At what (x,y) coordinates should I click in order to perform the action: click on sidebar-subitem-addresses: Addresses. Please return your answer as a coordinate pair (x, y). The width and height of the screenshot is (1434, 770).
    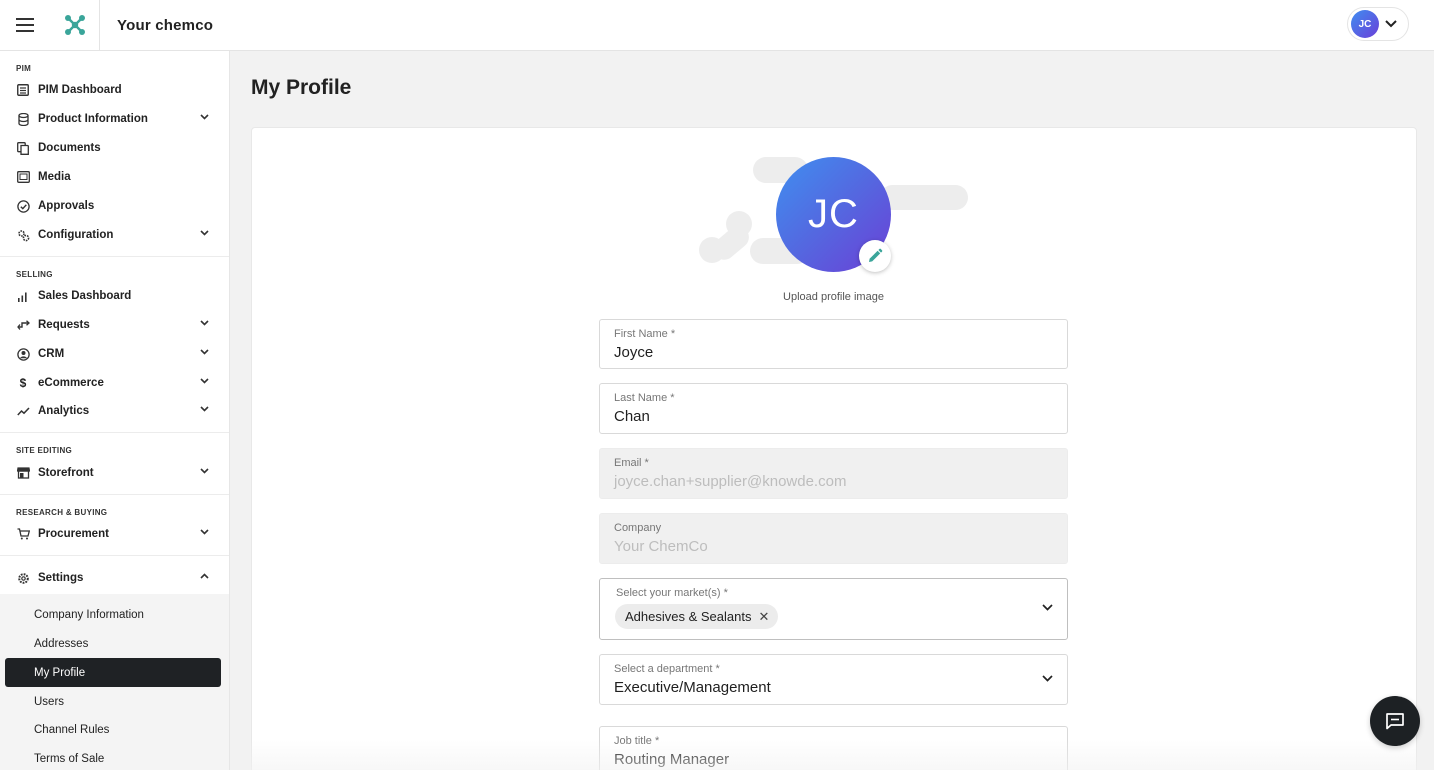
    Looking at the image, I should click on (113, 643).